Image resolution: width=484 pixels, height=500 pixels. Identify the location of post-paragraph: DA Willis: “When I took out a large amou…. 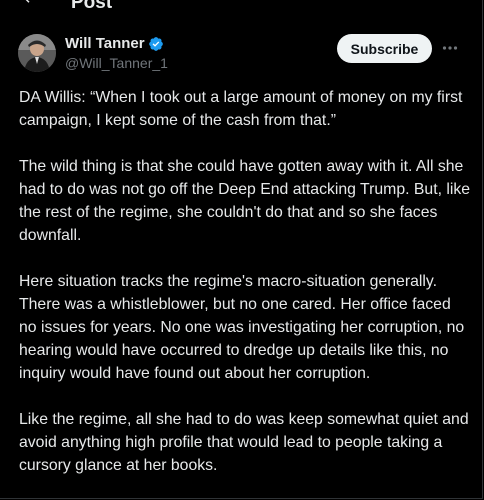
(241, 109).